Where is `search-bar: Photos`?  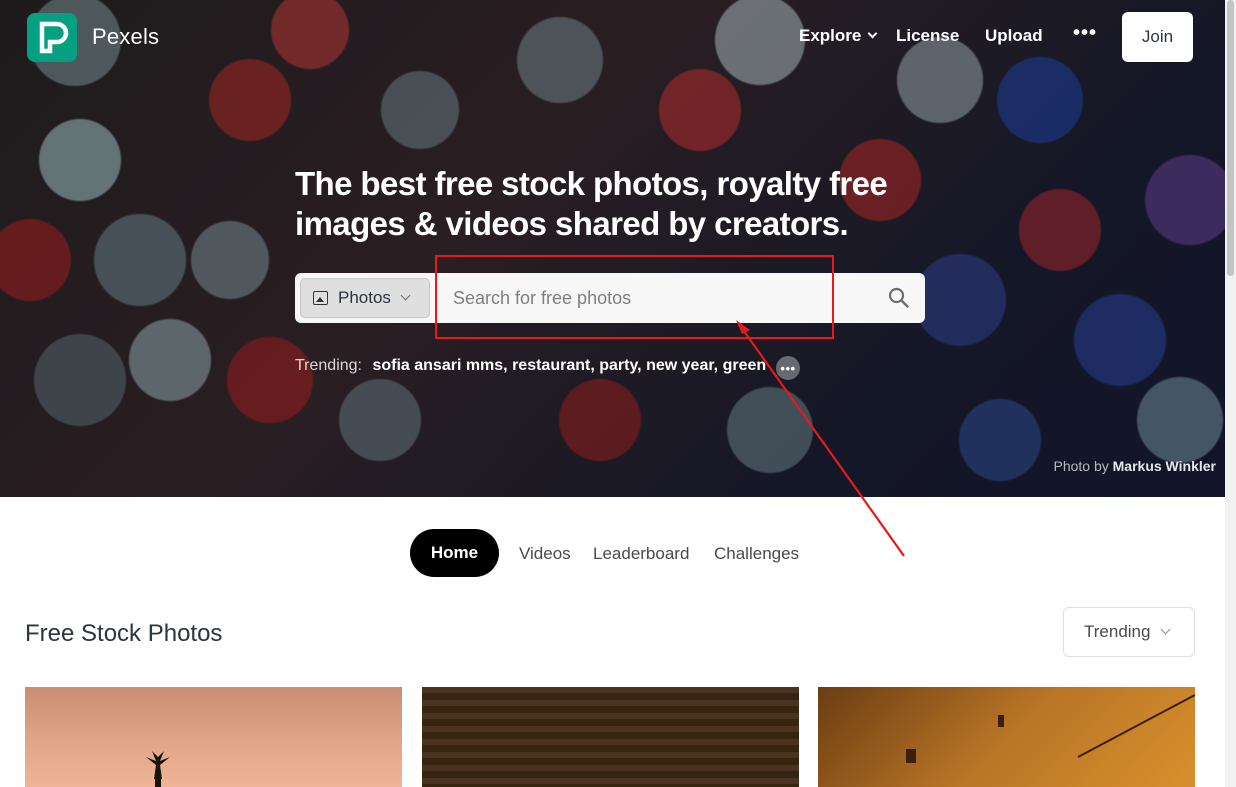 search-bar: Photos is located at coordinates (610, 298).